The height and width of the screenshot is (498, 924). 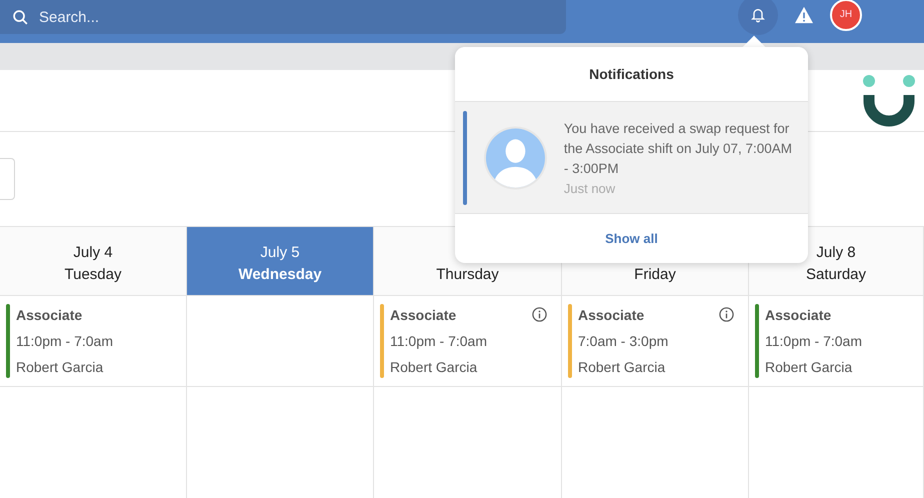 I want to click on day-weekday: Saturday, so click(x=836, y=274).